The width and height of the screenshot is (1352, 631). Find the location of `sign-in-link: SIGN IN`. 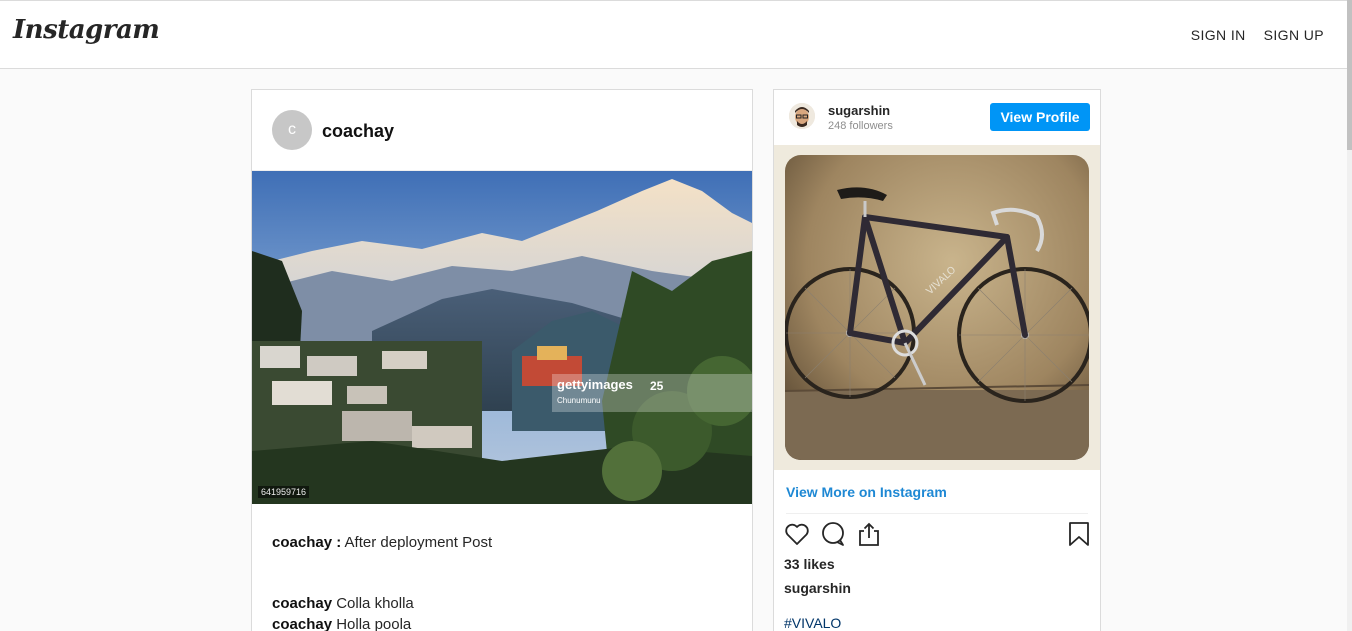

sign-in-link: SIGN IN is located at coordinates (1218, 35).